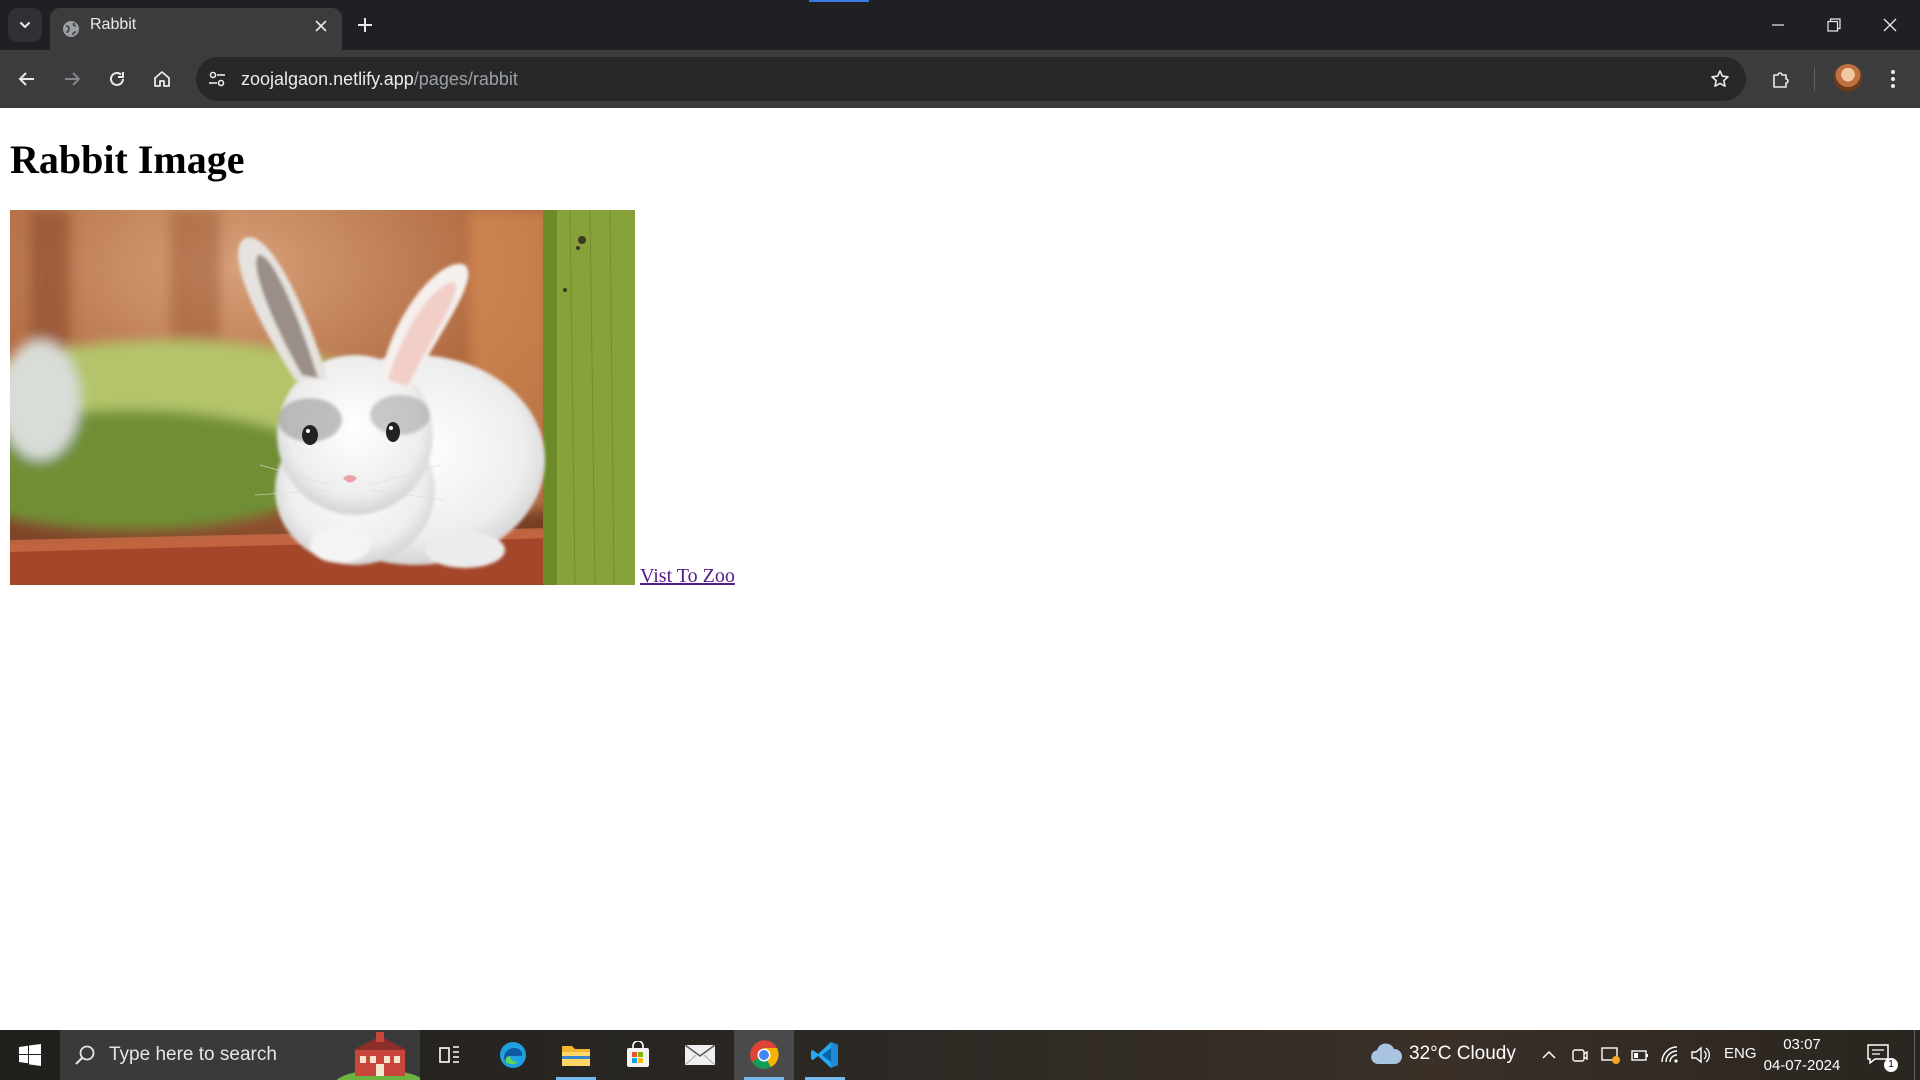 This screenshot has height=1080, width=1920. I want to click on rabbit-image, so click(322, 397).